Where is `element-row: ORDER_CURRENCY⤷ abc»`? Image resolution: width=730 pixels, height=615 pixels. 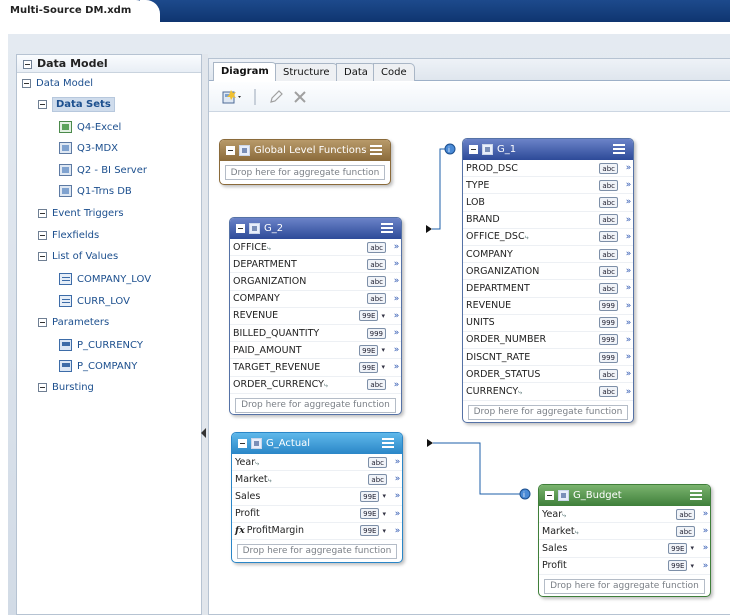 element-row: ORDER_CURRENCY⤷ abc» is located at coordinates (315, 385).